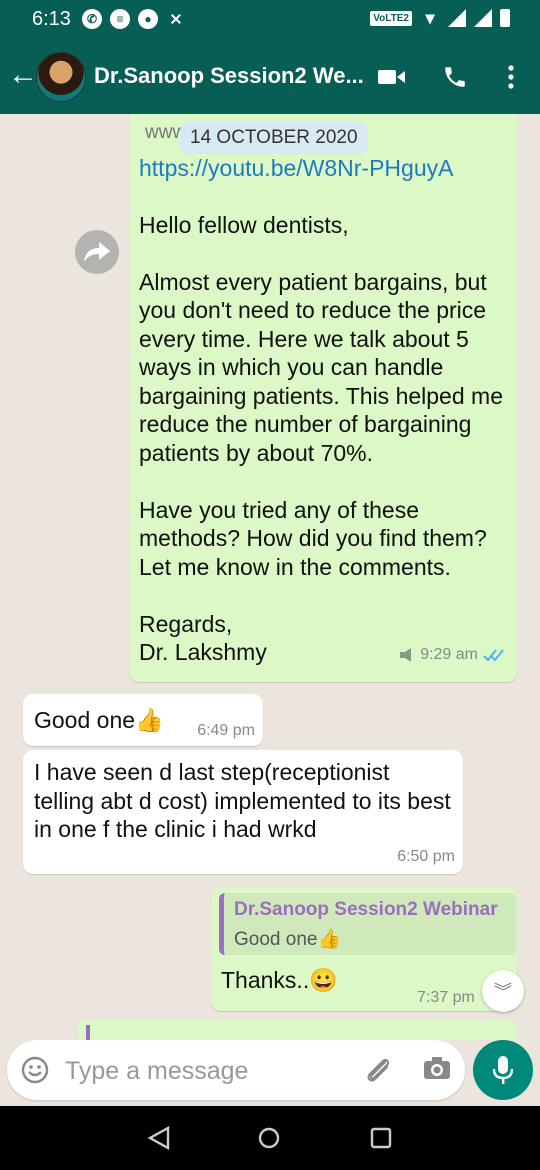 Image resolution: width=540 pixels, height=1170 pixels. Describe the element at coordinates (92, 19) in the screenshot. I see `whatsapp-notification-icon: ✆` at that location.